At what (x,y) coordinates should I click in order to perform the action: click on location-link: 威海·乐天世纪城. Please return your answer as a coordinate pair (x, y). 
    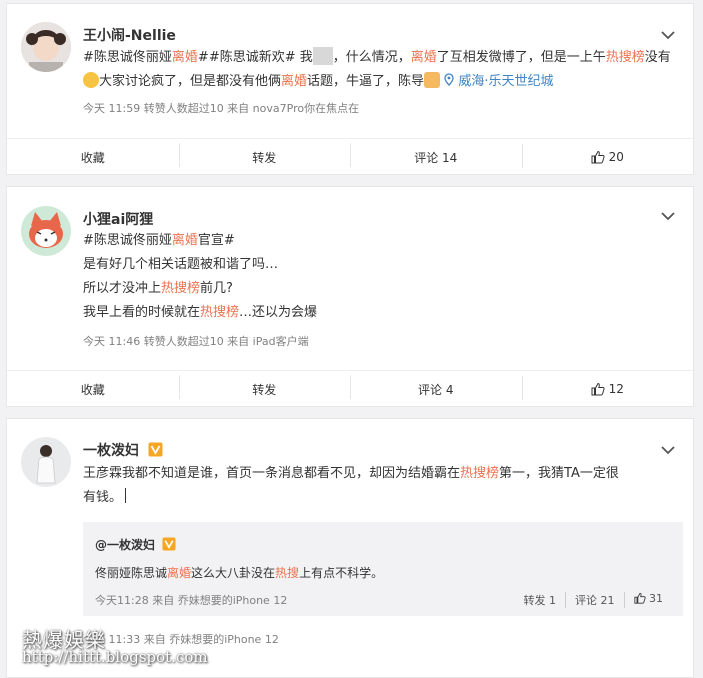
    Looking at the image, I should click on (498, 81).